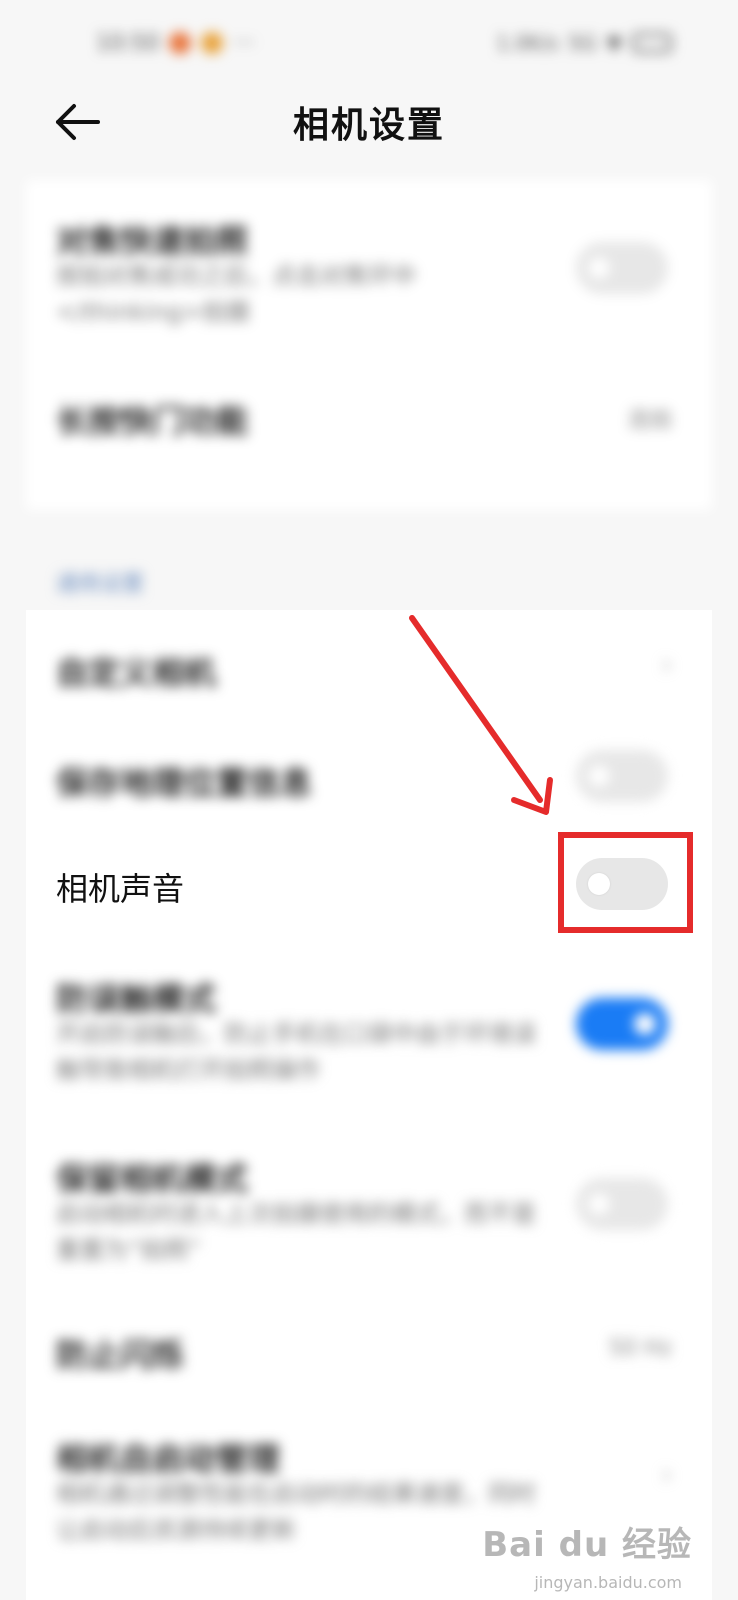 This screenshot has width=738, height=1600. I want to click on annotation-arrow, so click(481, 715).